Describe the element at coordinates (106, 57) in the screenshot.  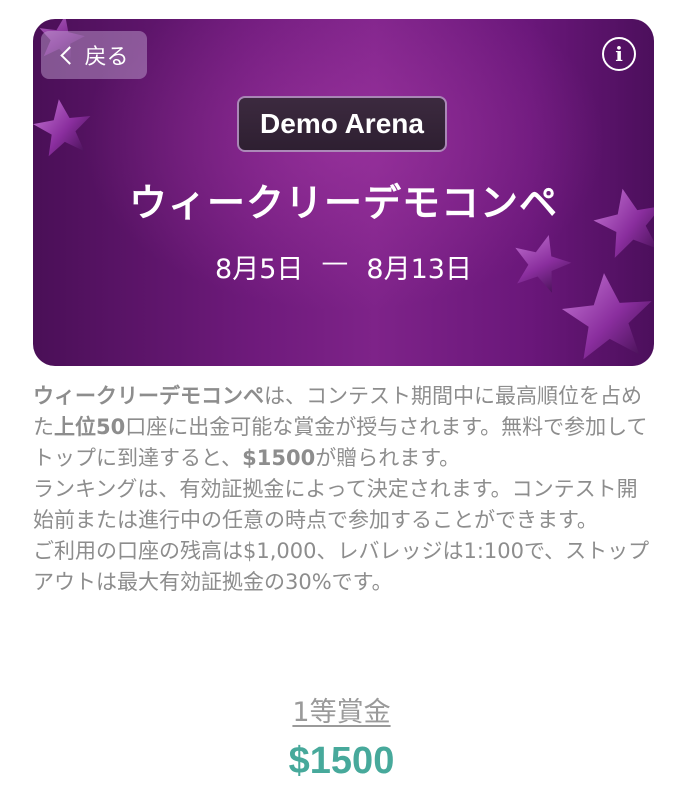
I see `back-button-label: 戻る` at that location.